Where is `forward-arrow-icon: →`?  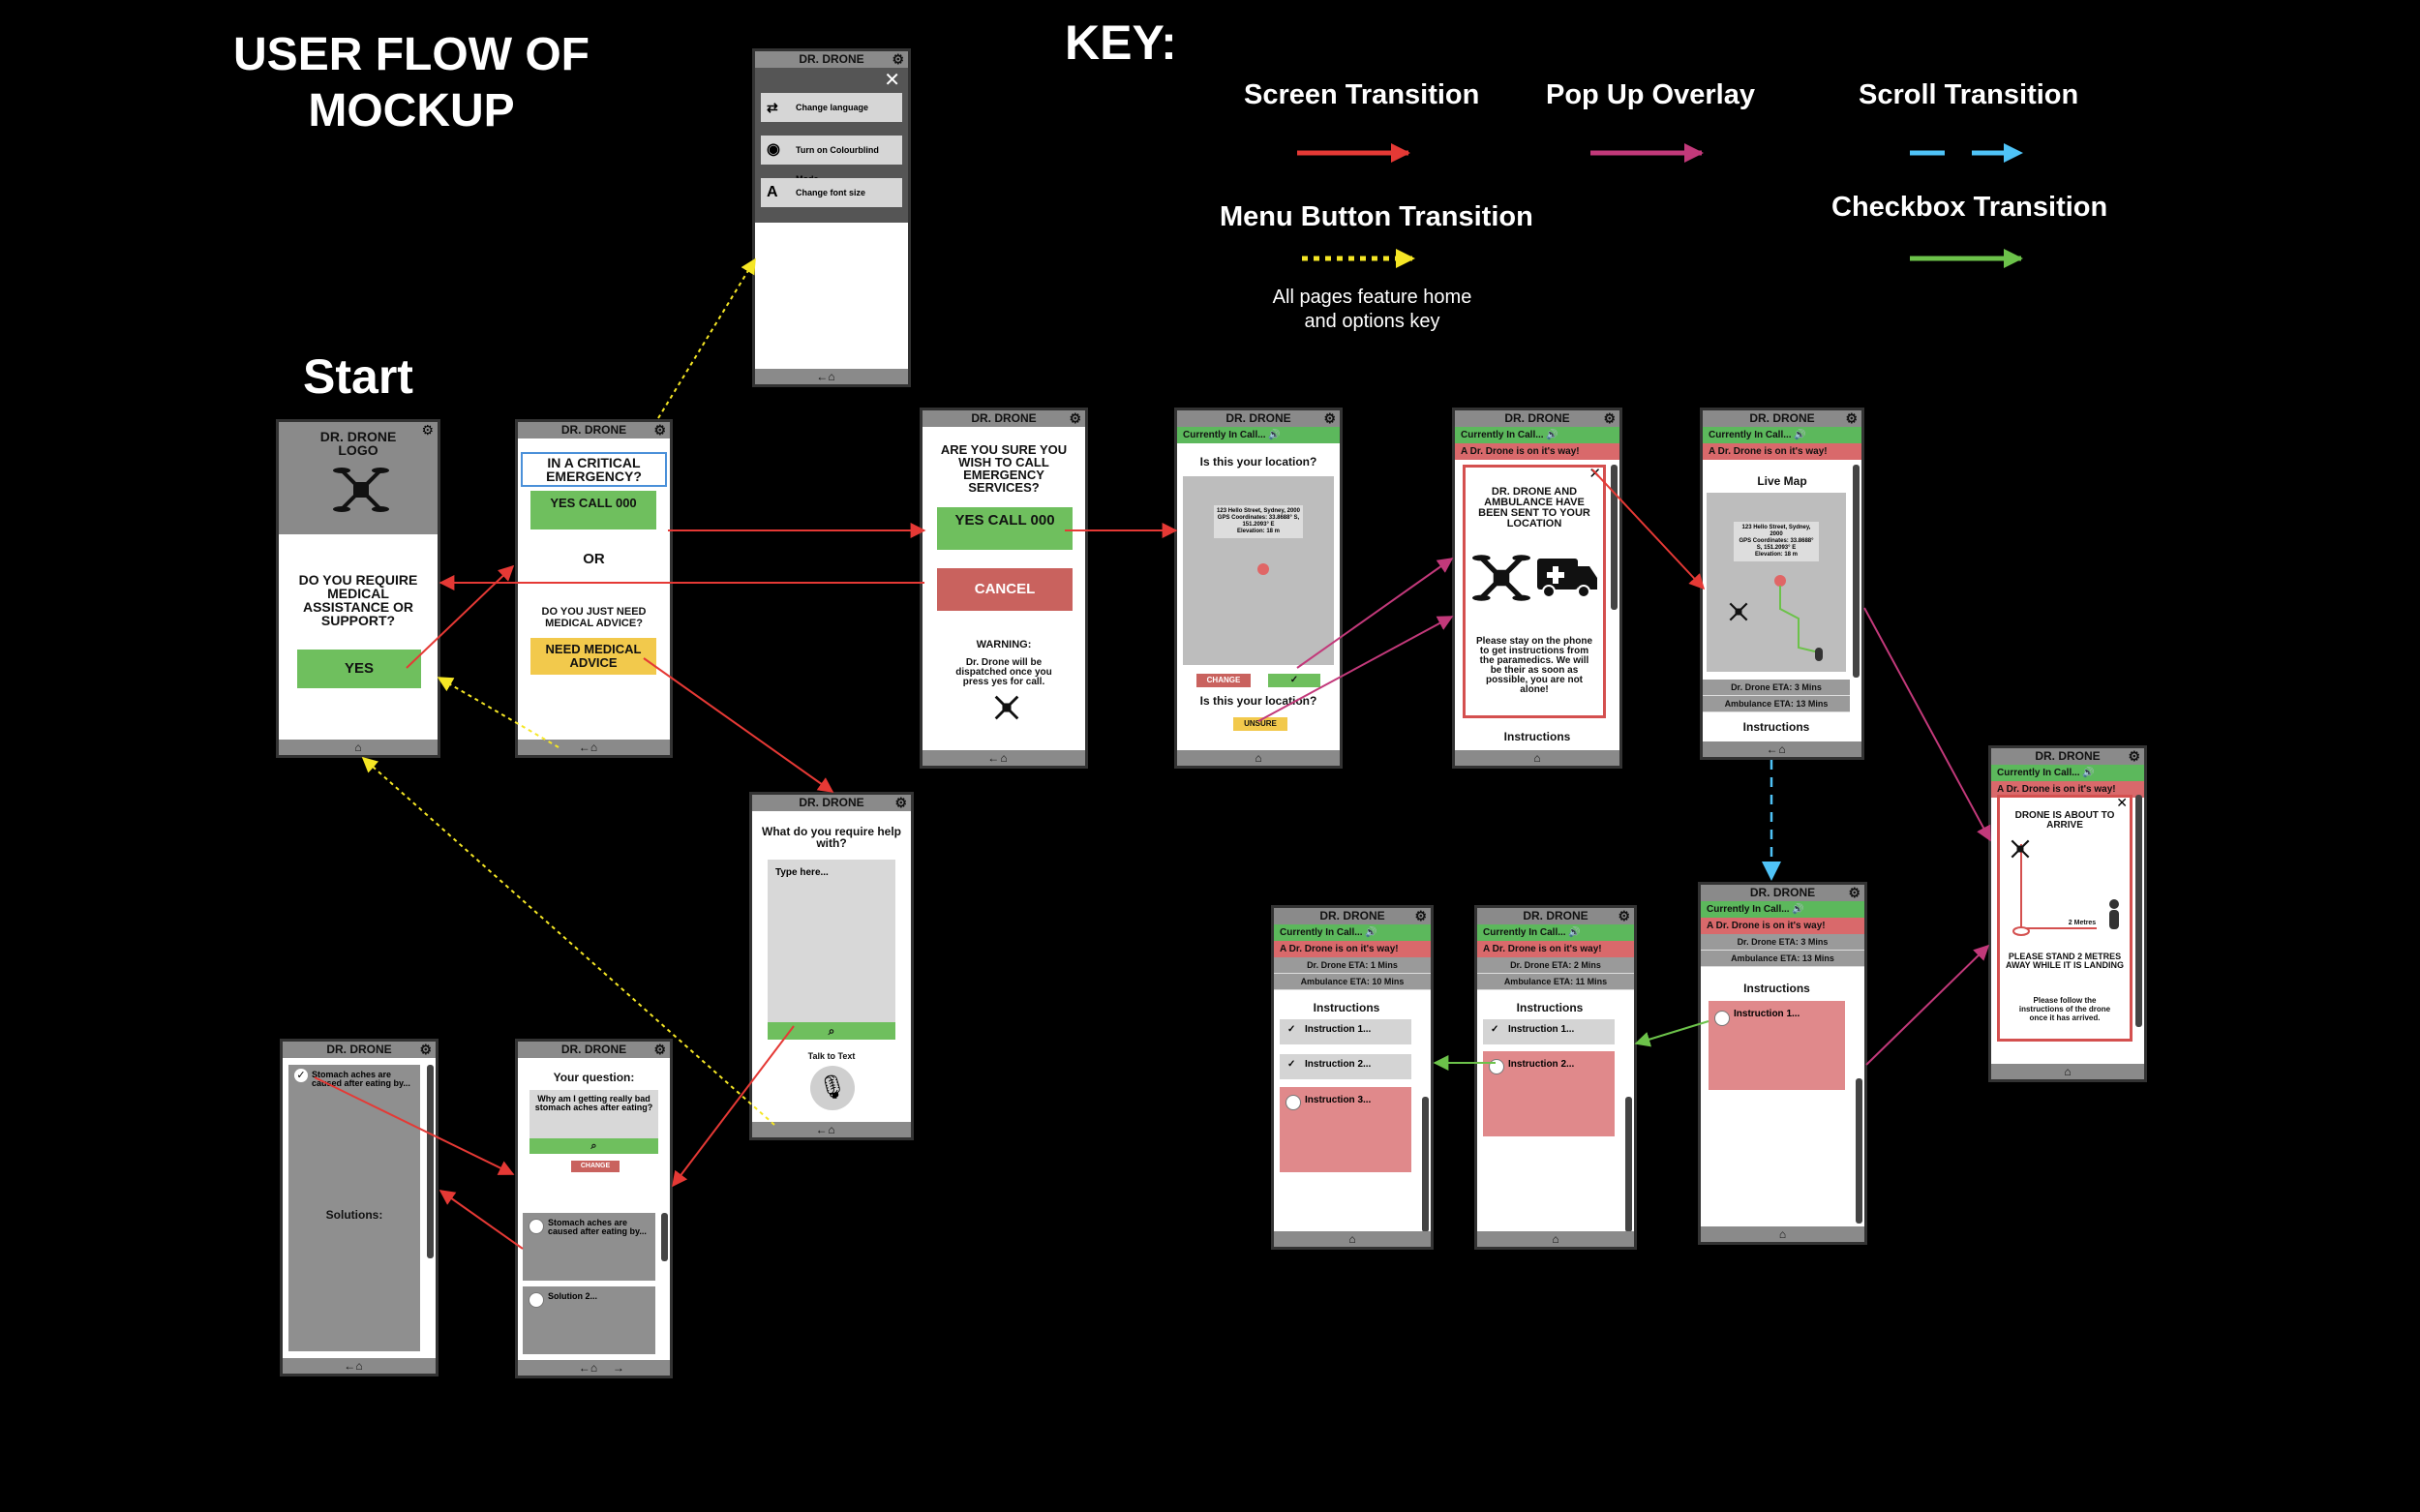 forward-arrow-icon: → is located at coordinates (618, 1368).